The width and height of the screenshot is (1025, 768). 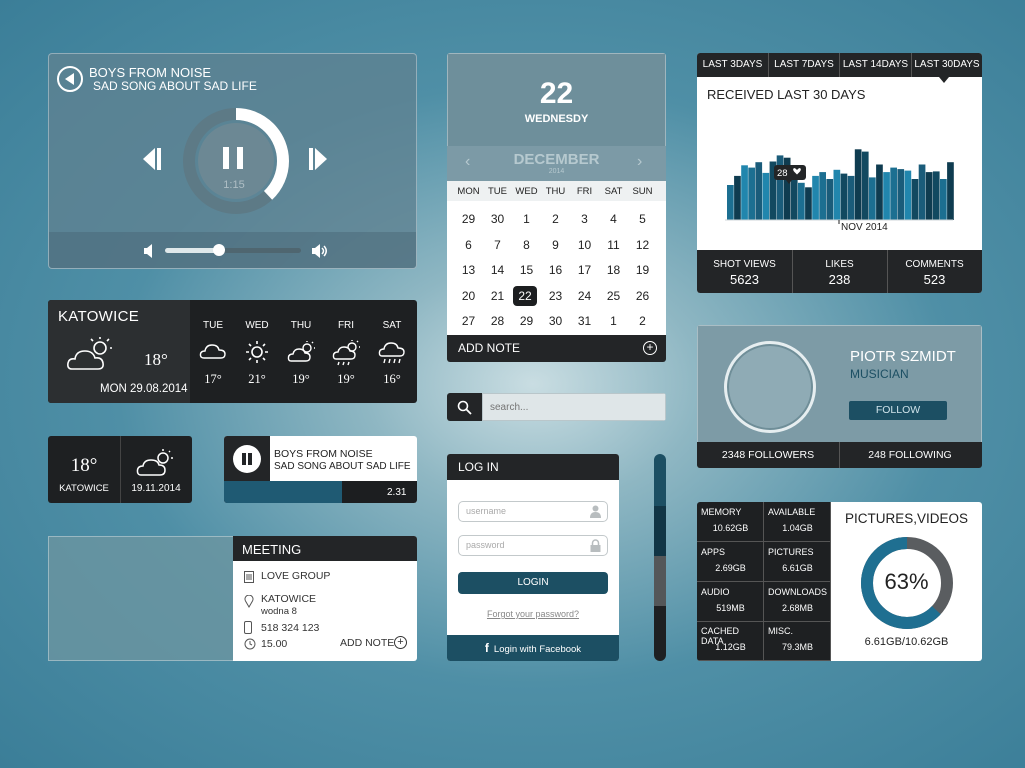 What do you see at coordinates (213, 379) in the screenshot?
I see `forecast-temp: 17°` at bounding box center [213, 379].